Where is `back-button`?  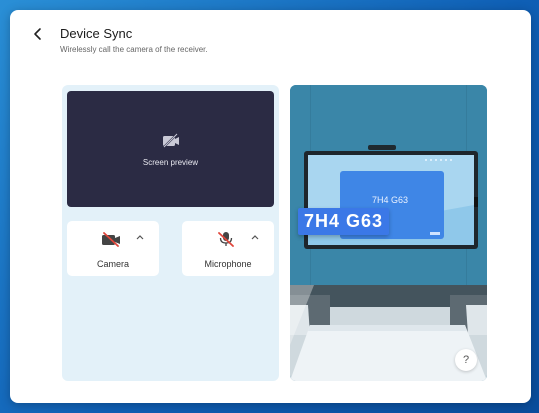
back-button is located at coordinates (38, 34).